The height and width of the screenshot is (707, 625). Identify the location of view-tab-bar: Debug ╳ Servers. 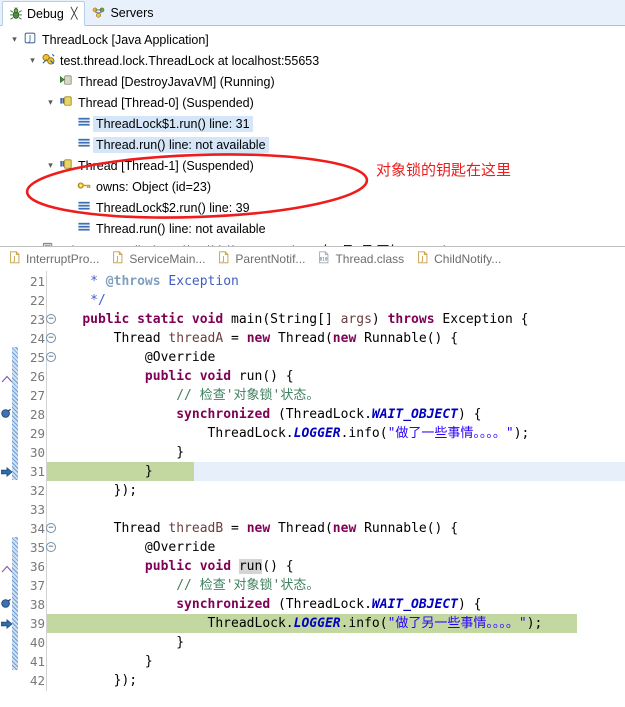
(312, 13).